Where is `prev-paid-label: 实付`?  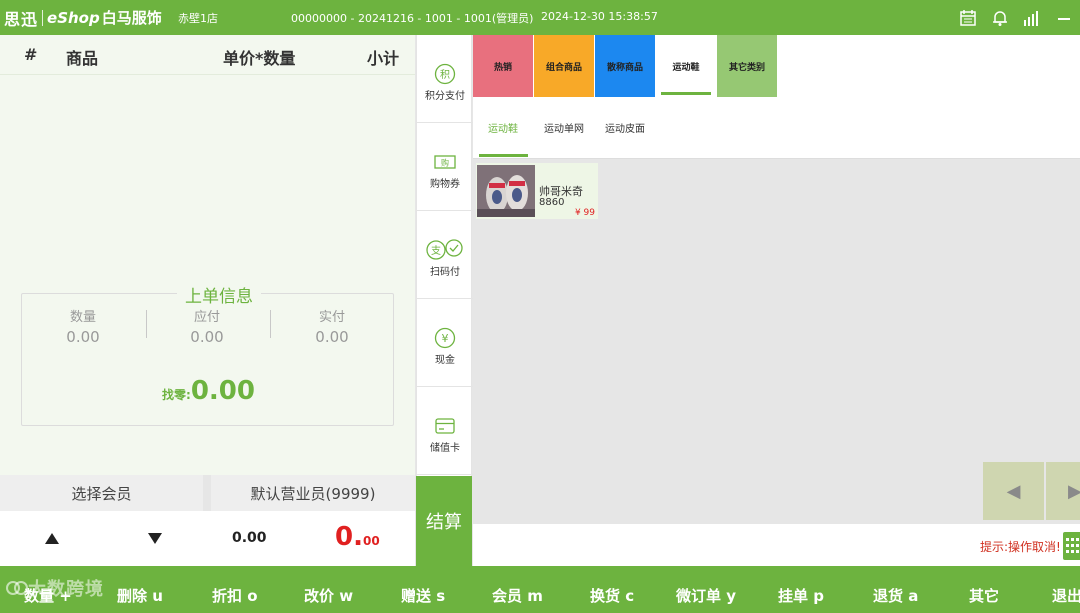
prev-paid-label: 实付 is located at coordinates (331, 317).